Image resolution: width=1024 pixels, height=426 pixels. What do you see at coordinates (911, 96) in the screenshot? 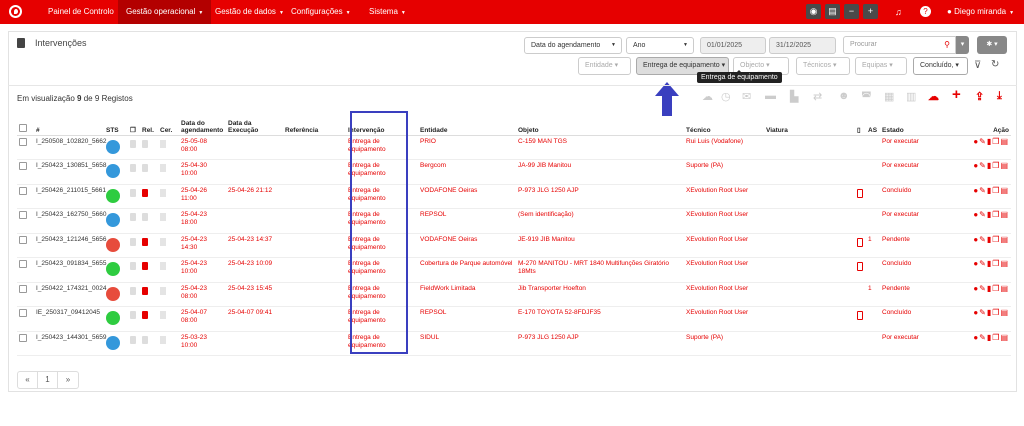
I see `trash-icon: ▥` at bounding box center [911, 96].